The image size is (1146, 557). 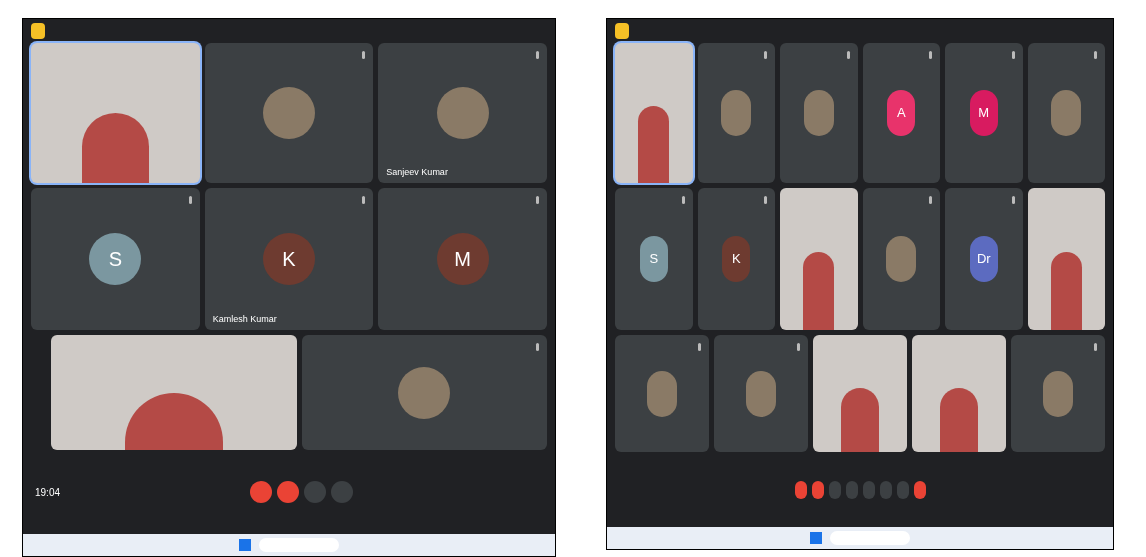 What do you see at coordinates (289, 259) in the screenshot?
I see `participant-tile: K Kamlesh Kumar` at bounding box center [289, 259].